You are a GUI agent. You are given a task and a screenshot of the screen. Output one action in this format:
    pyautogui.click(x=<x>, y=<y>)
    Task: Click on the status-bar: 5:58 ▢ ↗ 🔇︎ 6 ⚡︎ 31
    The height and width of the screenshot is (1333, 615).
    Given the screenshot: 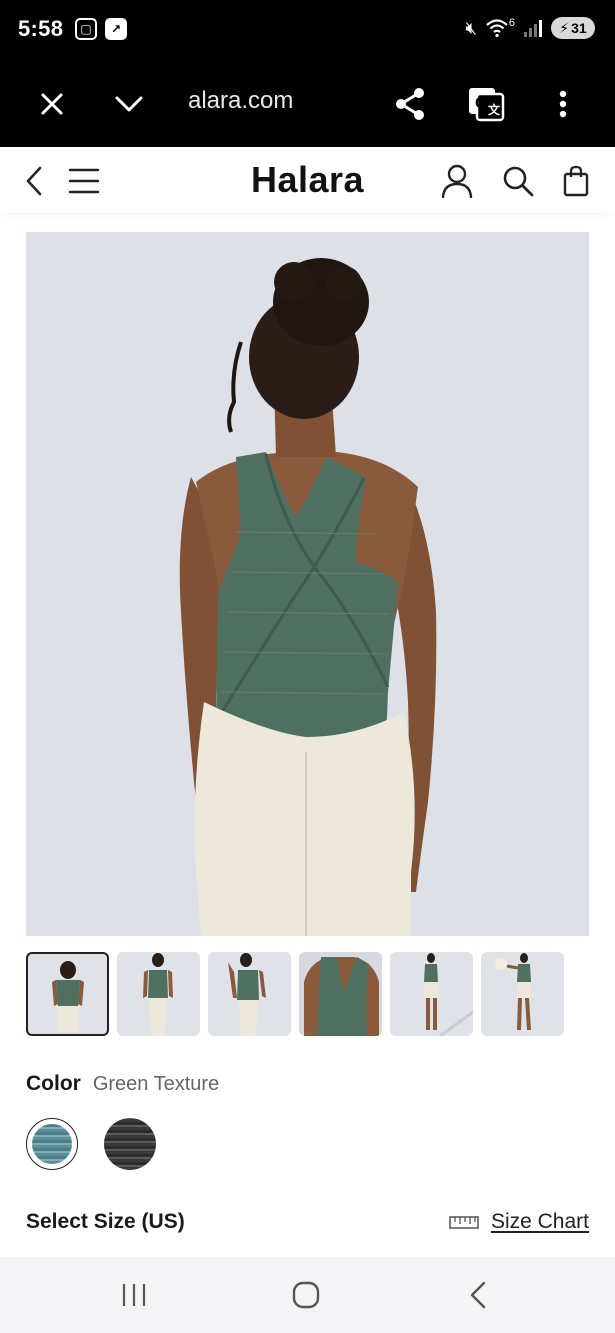 What is the action you would take?
    pyautogui.click(x=307, y=30)
    